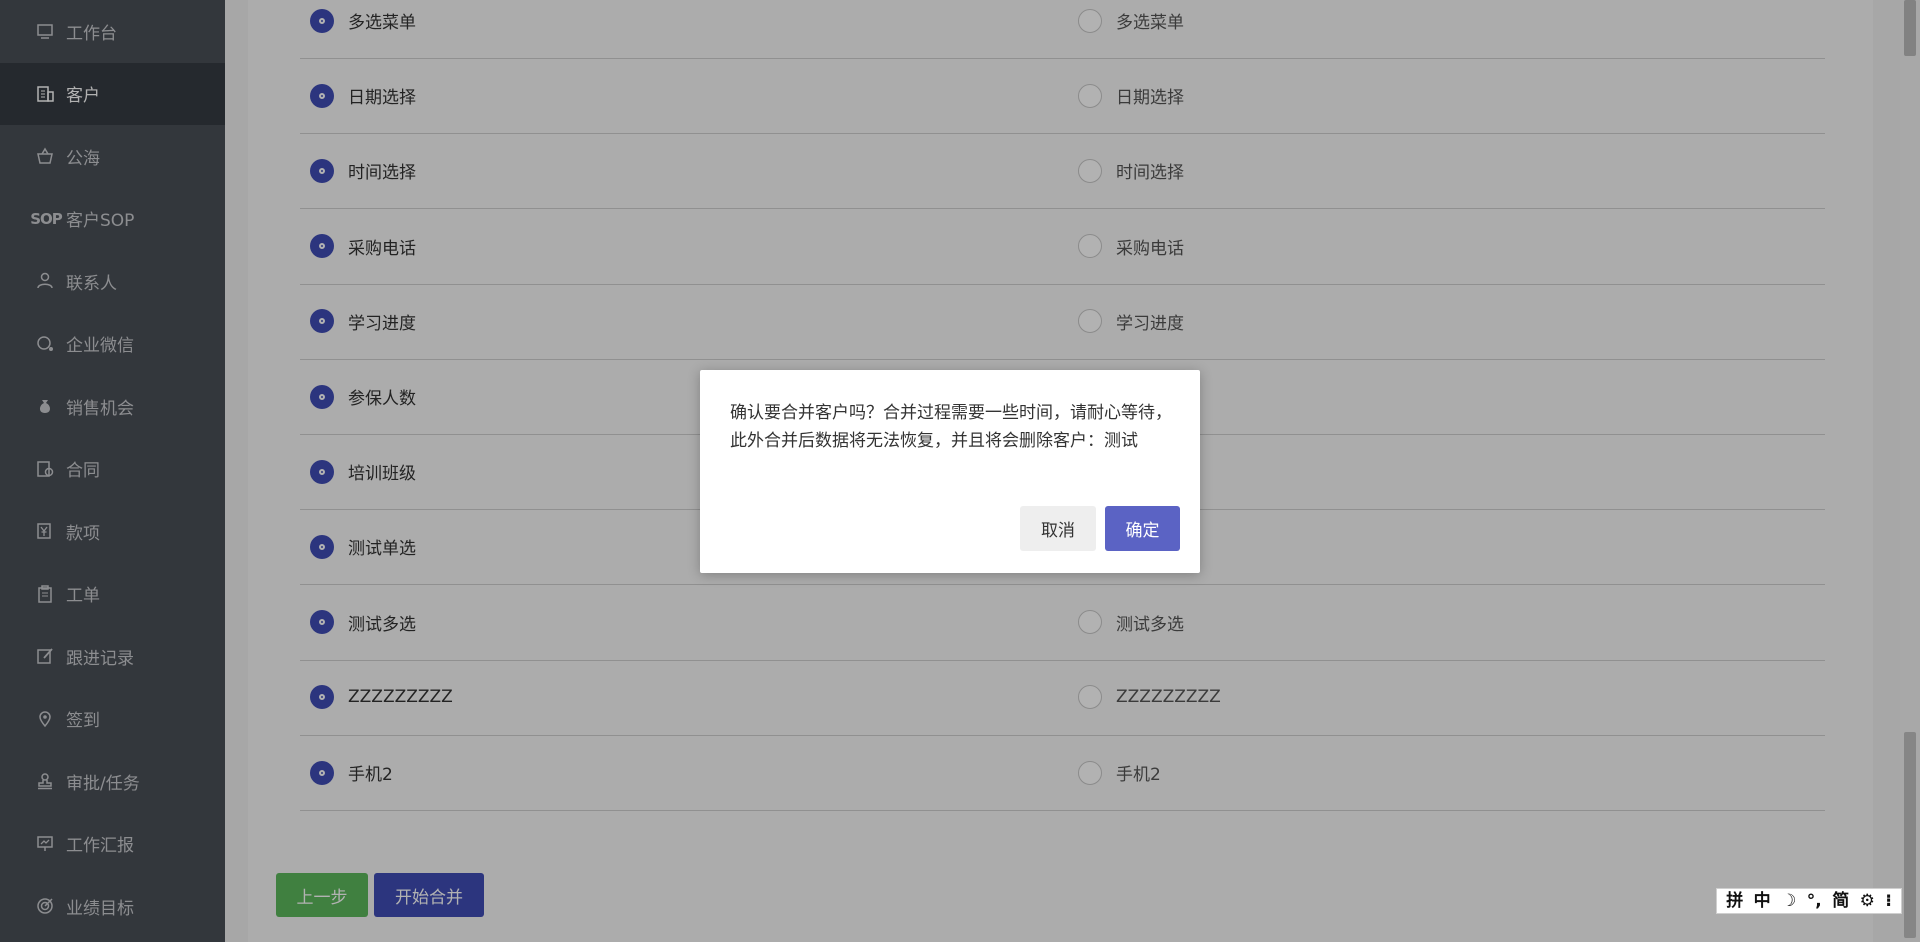 This screenshot has height=942, width=1920. I want to click on ime-moon-icon: ☽, so click(1788, 901).